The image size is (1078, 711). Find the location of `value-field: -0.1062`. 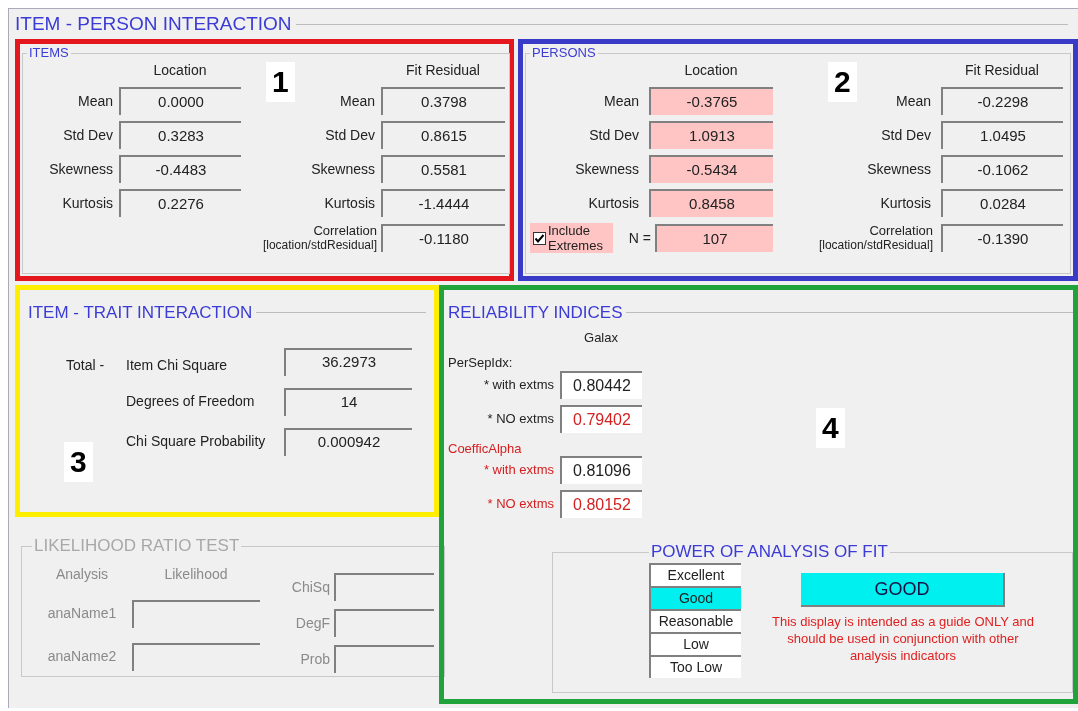

value-field: -0.1062 is located at coordinates (1002, 169).